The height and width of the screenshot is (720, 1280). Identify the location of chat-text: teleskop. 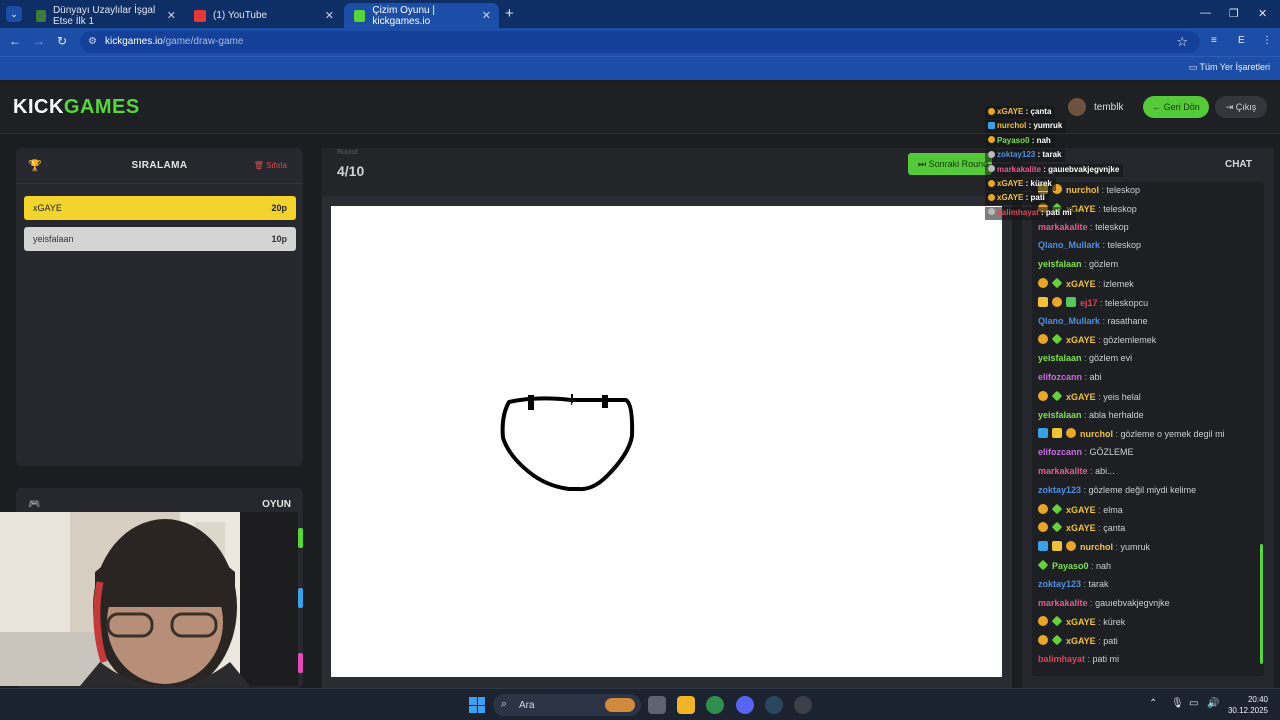
(1123, 190).